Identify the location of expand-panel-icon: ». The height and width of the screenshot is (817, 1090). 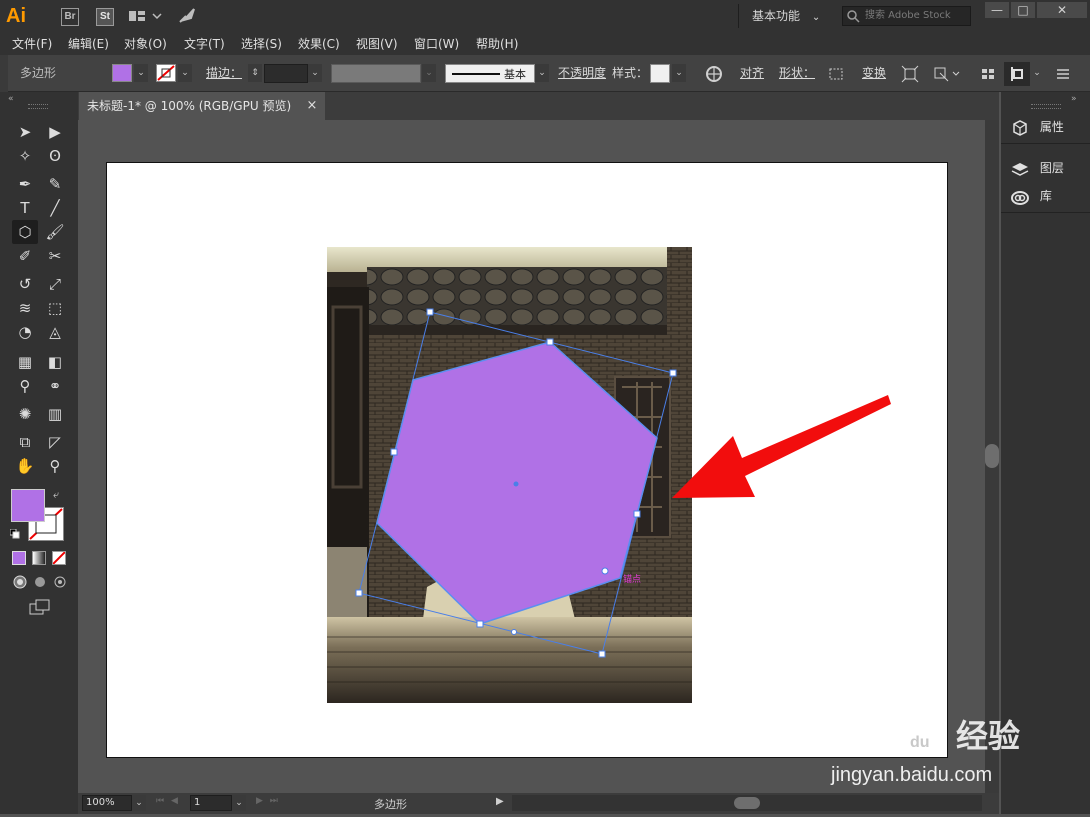
(1074, 99).